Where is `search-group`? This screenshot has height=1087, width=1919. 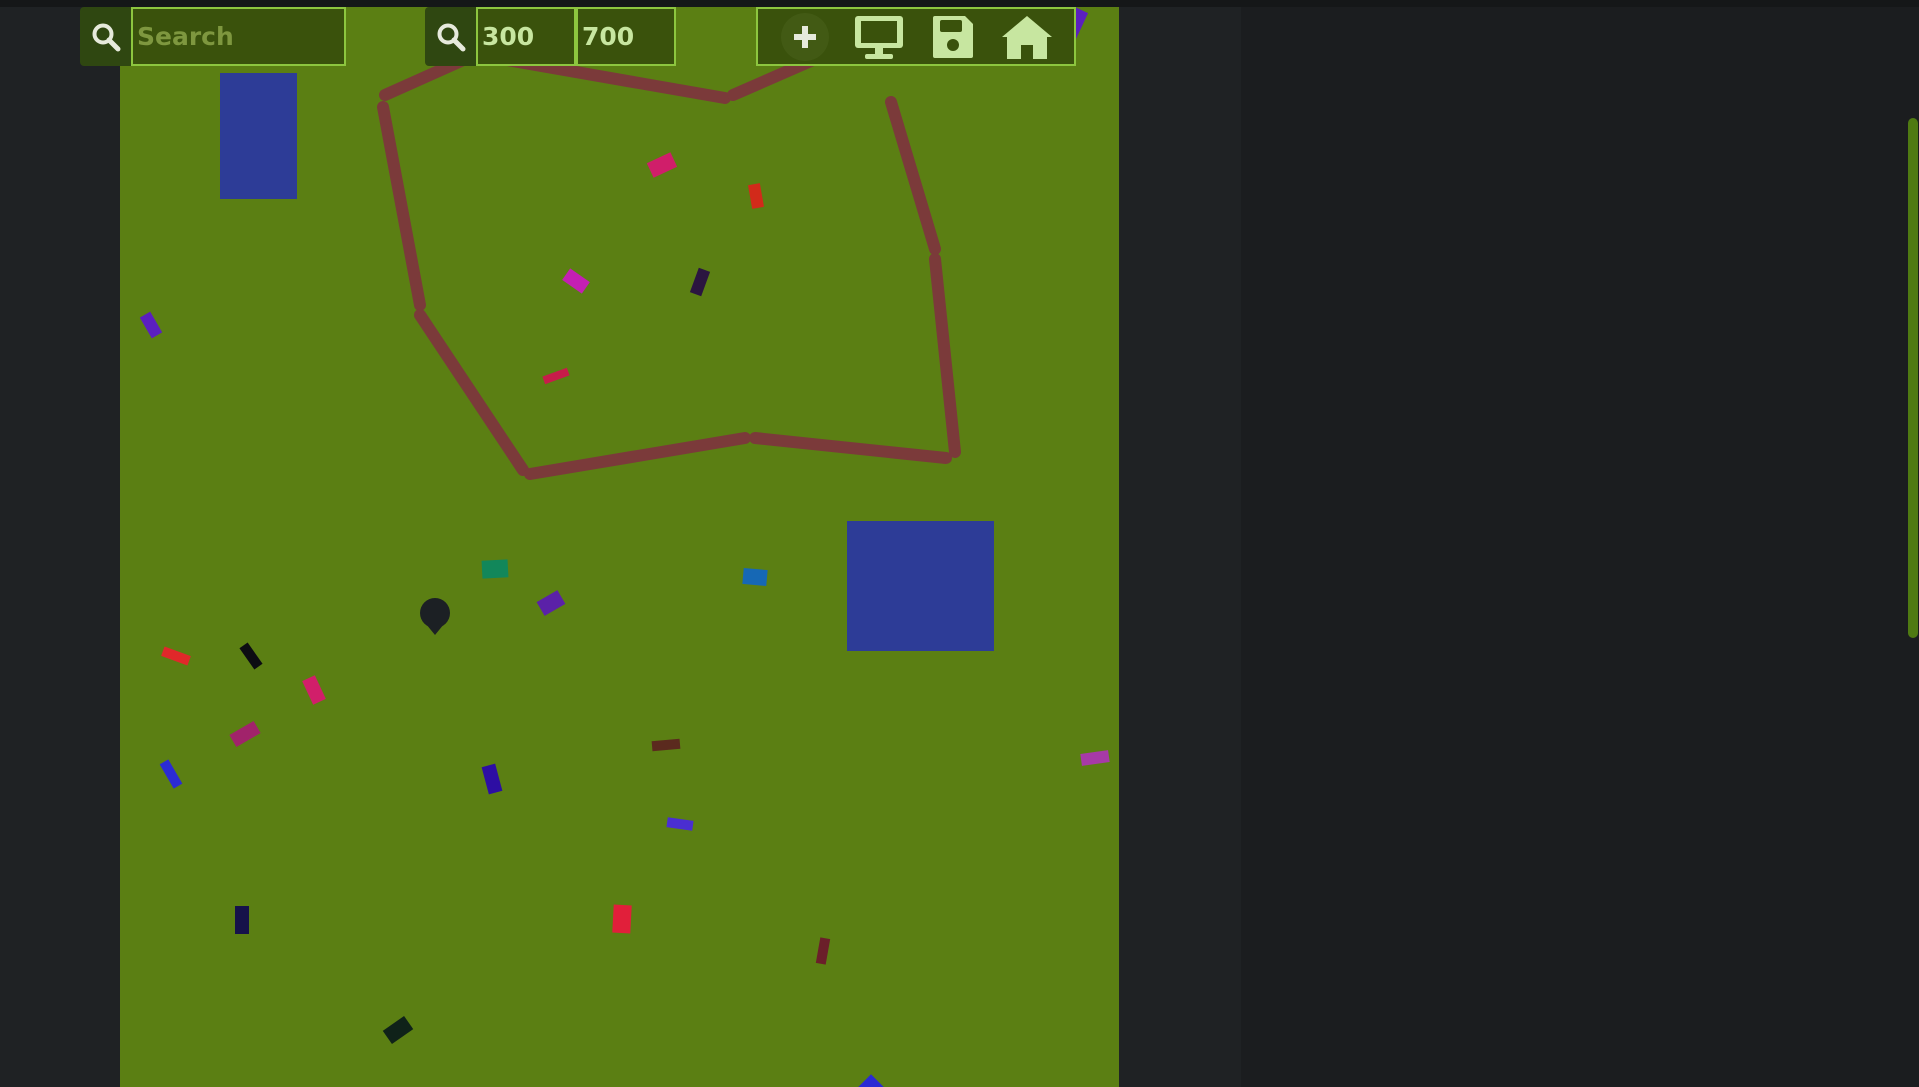 search-group is located at coordinates (213, 36).